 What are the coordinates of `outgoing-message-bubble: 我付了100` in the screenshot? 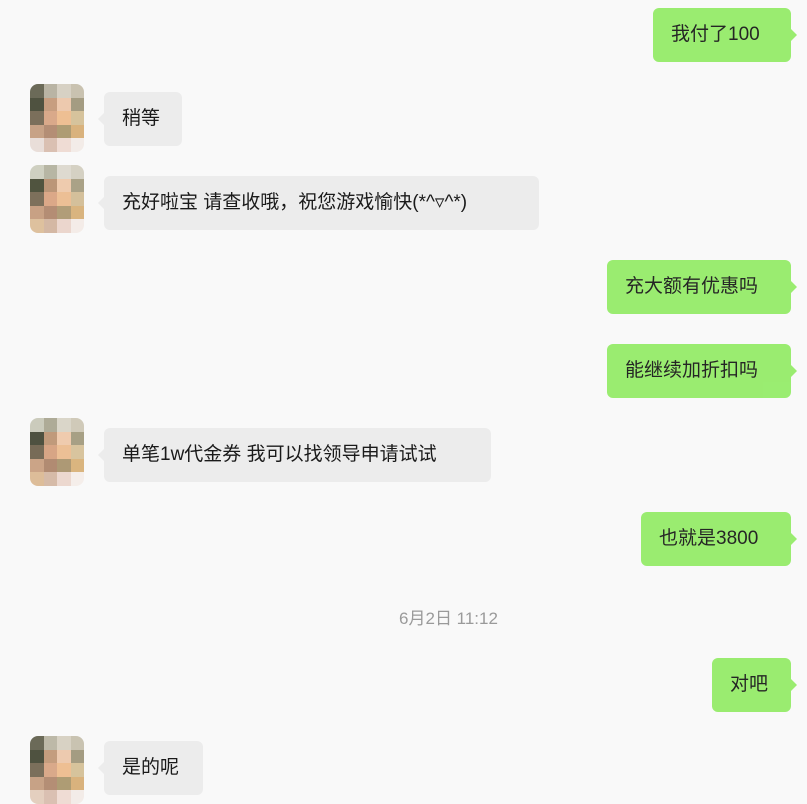 It's located at (725, 35).